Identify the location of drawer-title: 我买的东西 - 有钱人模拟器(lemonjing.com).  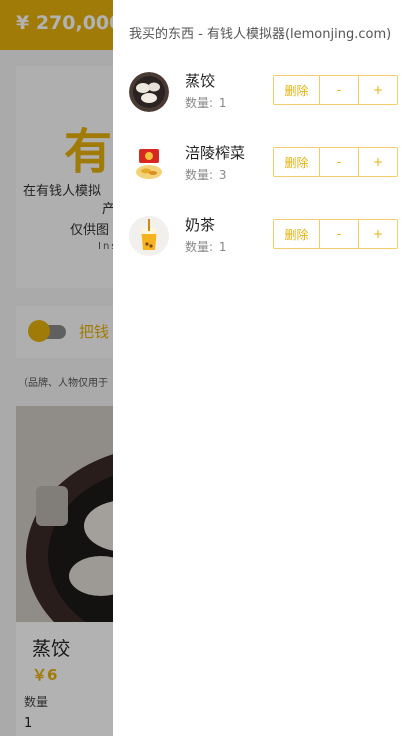
(260, 34).